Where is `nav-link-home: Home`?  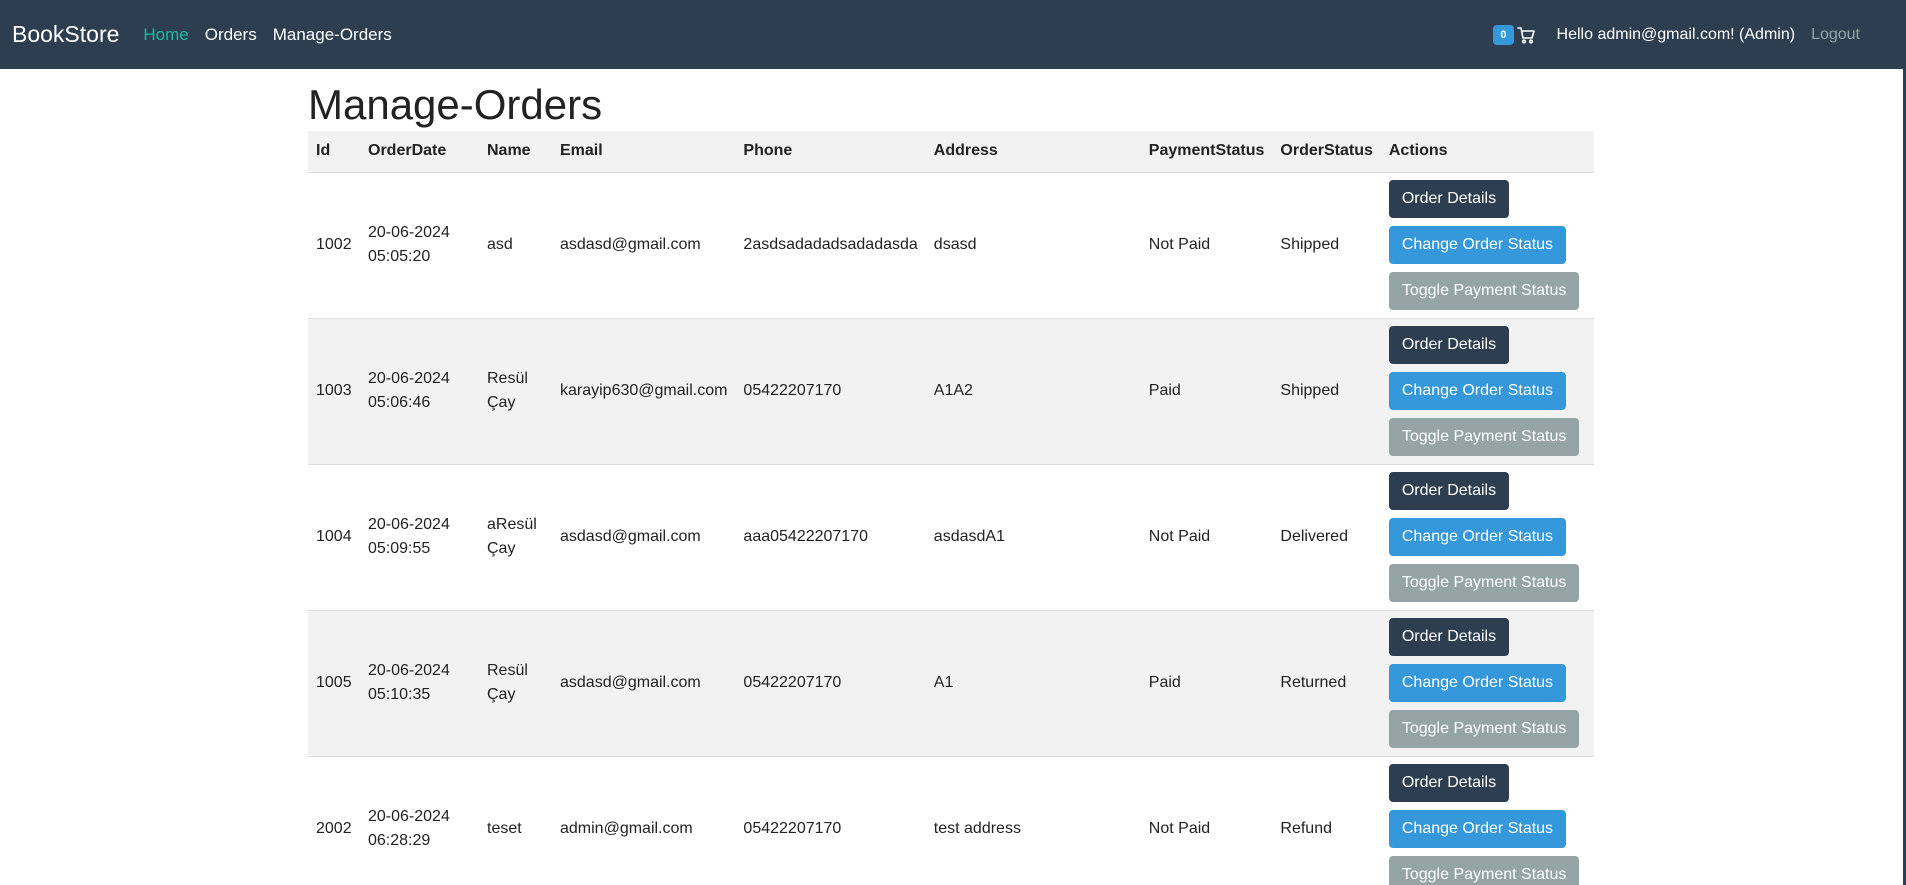
nav-link-home: Home is located at coordinates (165, 35).